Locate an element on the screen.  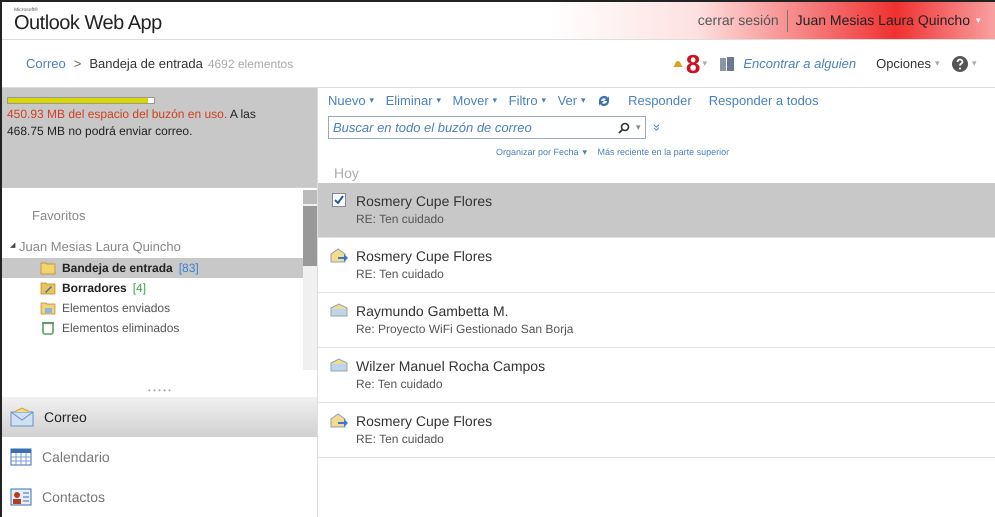
nav-item: Contactos is located at coordinates (159, 497).